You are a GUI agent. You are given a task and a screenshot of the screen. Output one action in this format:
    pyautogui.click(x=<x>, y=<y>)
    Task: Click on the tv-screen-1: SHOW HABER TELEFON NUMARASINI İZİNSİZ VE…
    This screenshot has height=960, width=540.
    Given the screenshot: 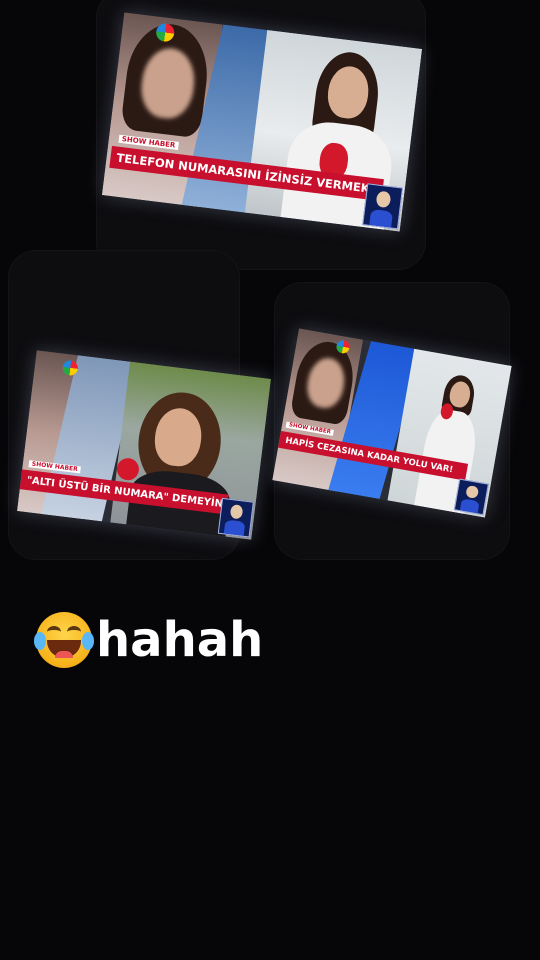 What is the action you would take?
    pyautogui.click(x=262, y=122)
    